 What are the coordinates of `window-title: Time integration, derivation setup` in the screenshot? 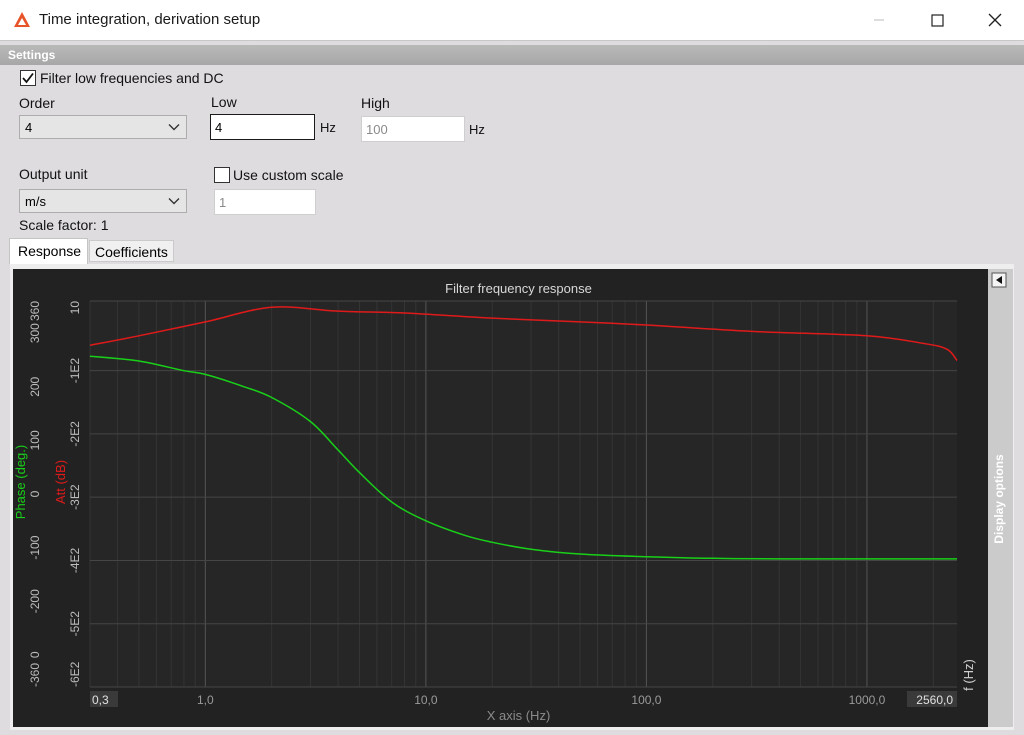 It's located at (150, 19).